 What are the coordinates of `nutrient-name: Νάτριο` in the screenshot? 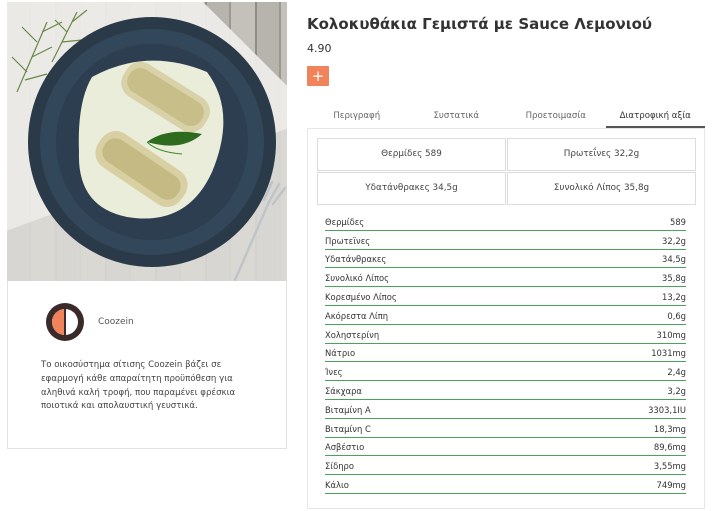 It's located at (340, 353).